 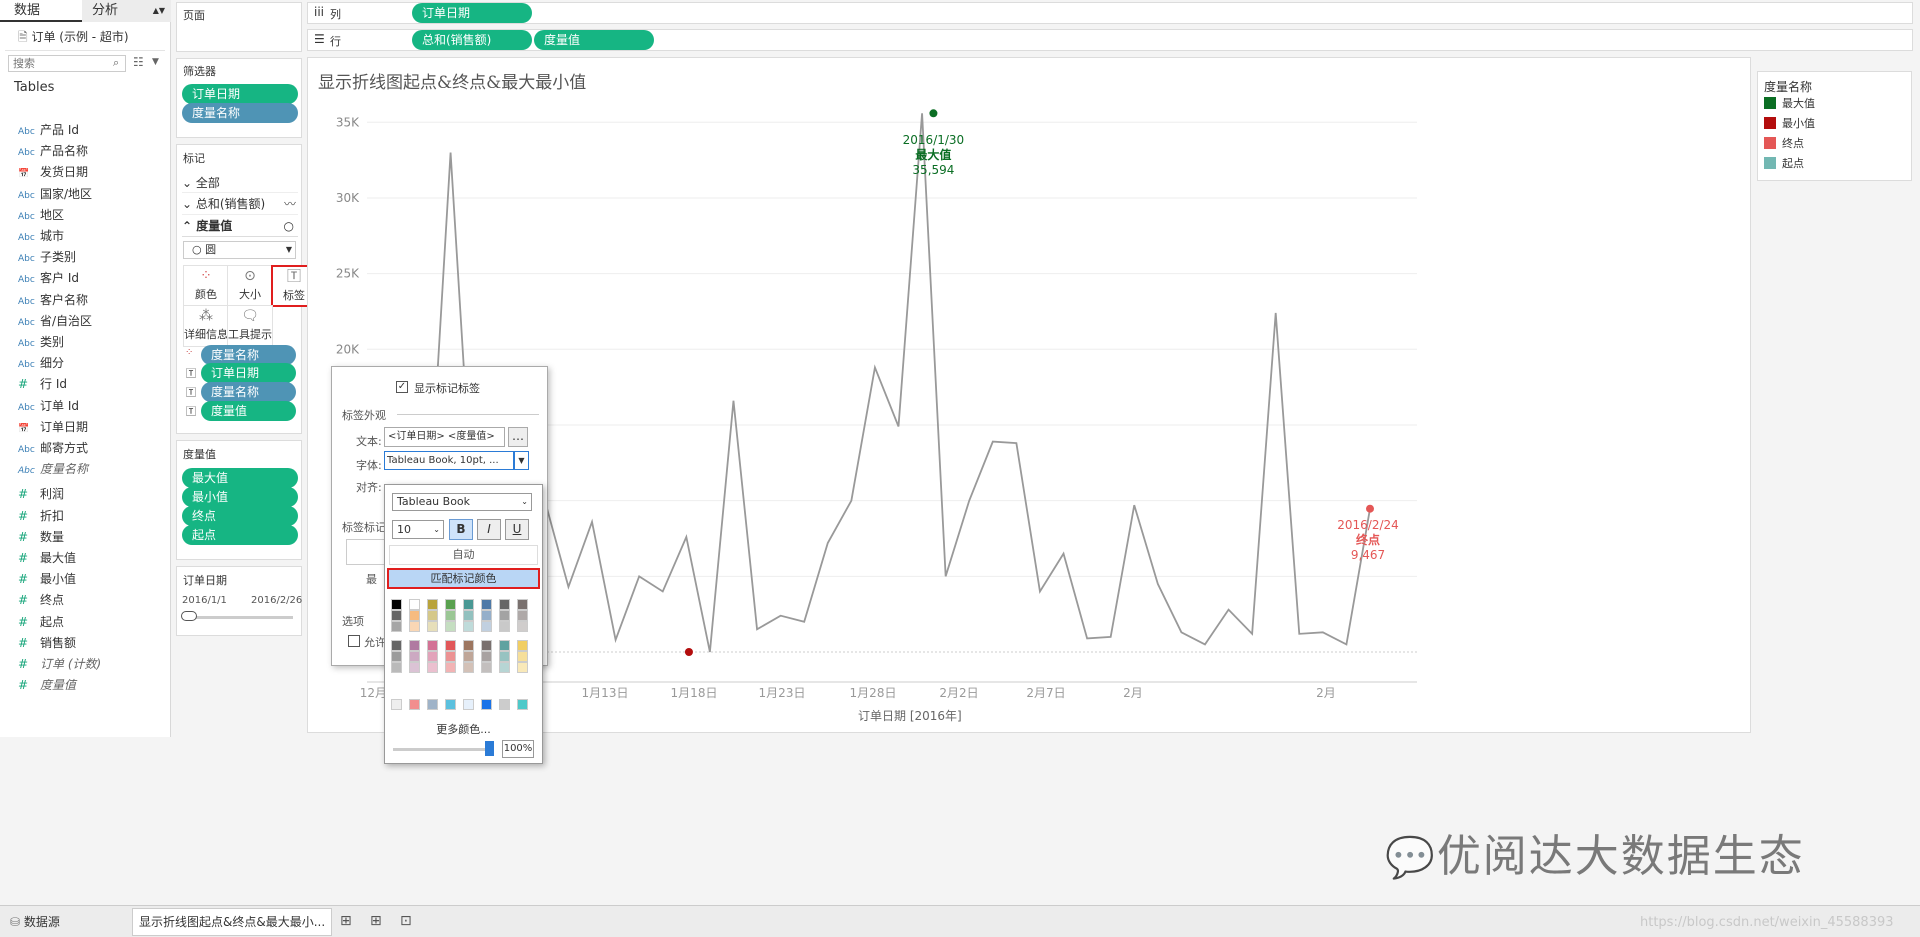 What do you see at coordinates (41, 516) in the screenshot?
I see `field-item: # 折扣` at bounding box center [41, 516].